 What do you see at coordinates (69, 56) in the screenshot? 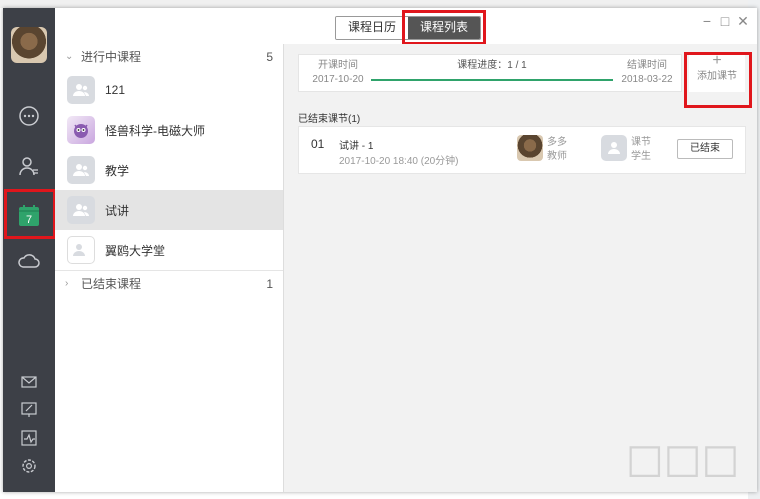
I see `chevron-down-icon: ⌄` at bounding box center [69, 56].